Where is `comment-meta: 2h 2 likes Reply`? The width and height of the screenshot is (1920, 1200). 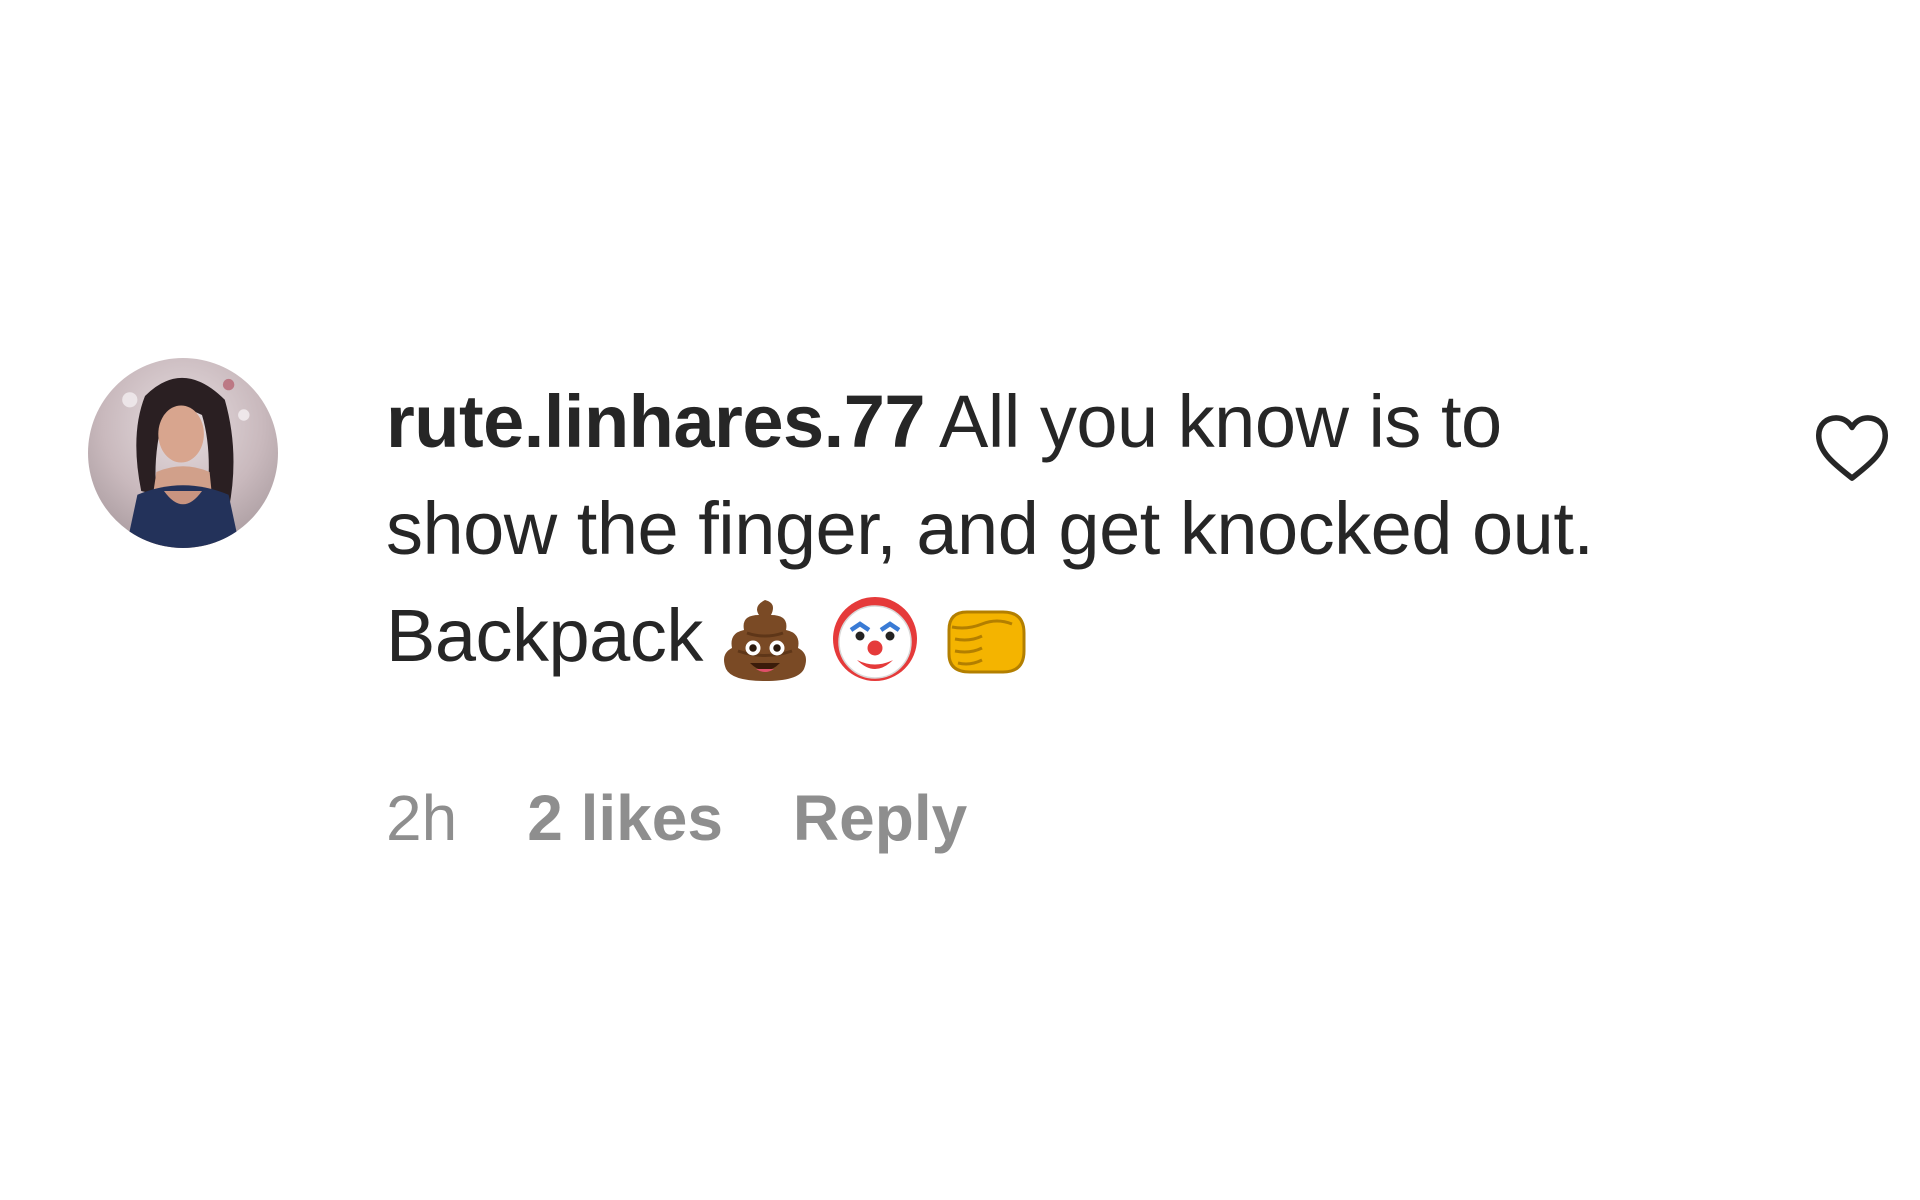 comment-meta: 2h 2 likes Reply is located at coordinates (711, 818).